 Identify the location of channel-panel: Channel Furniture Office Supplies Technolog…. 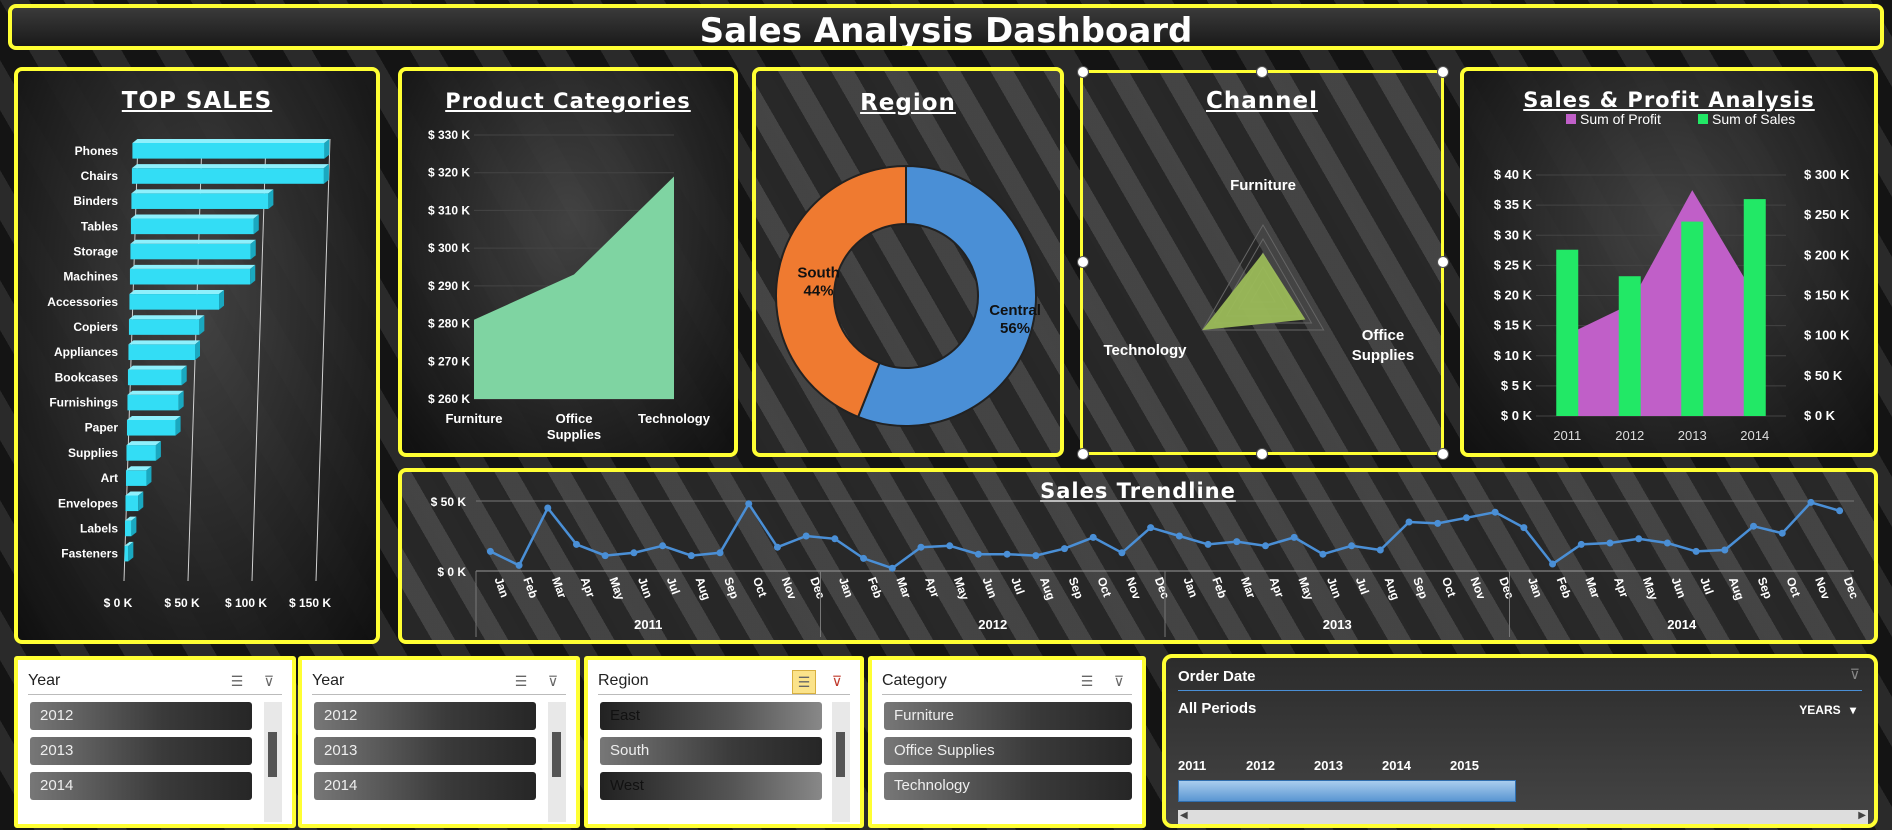
(1262, 262).